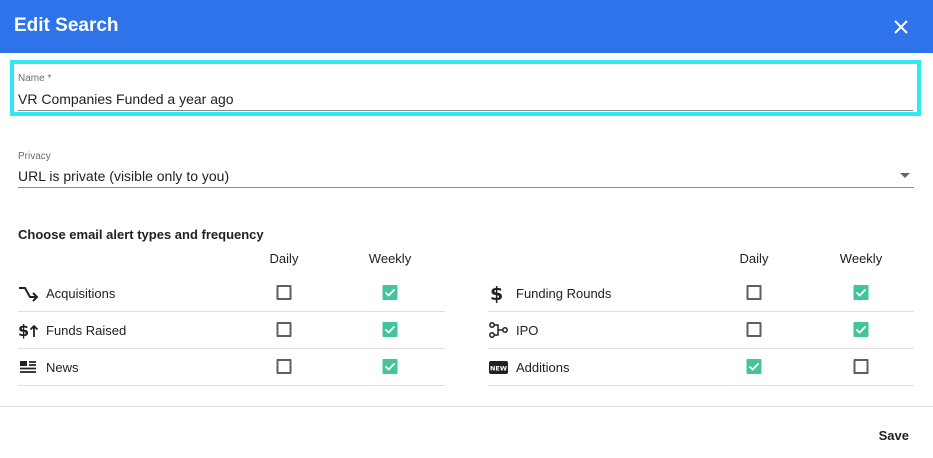  Describe the element at coordinates (754, 292) in the screenshot. I see `funding-rounds-daily-checkbox` at that location.